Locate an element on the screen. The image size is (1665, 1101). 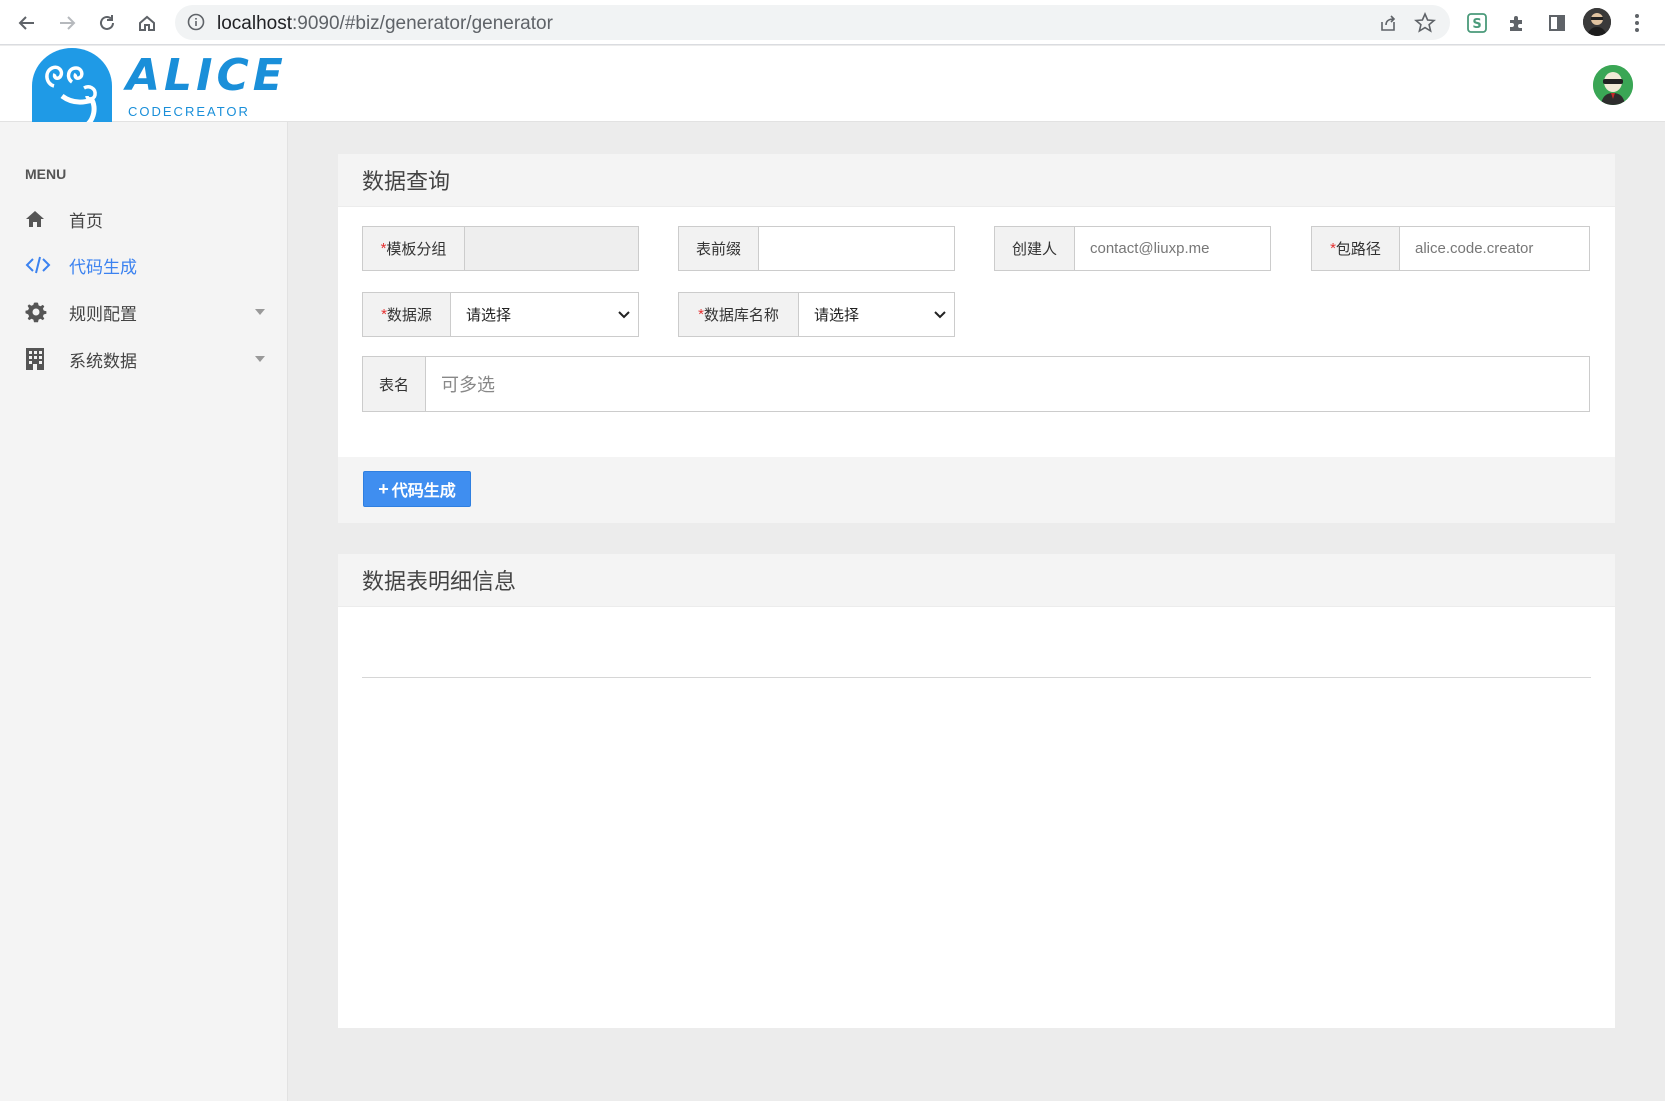
menu-heading: MENU is located at coordinates (46, 174).